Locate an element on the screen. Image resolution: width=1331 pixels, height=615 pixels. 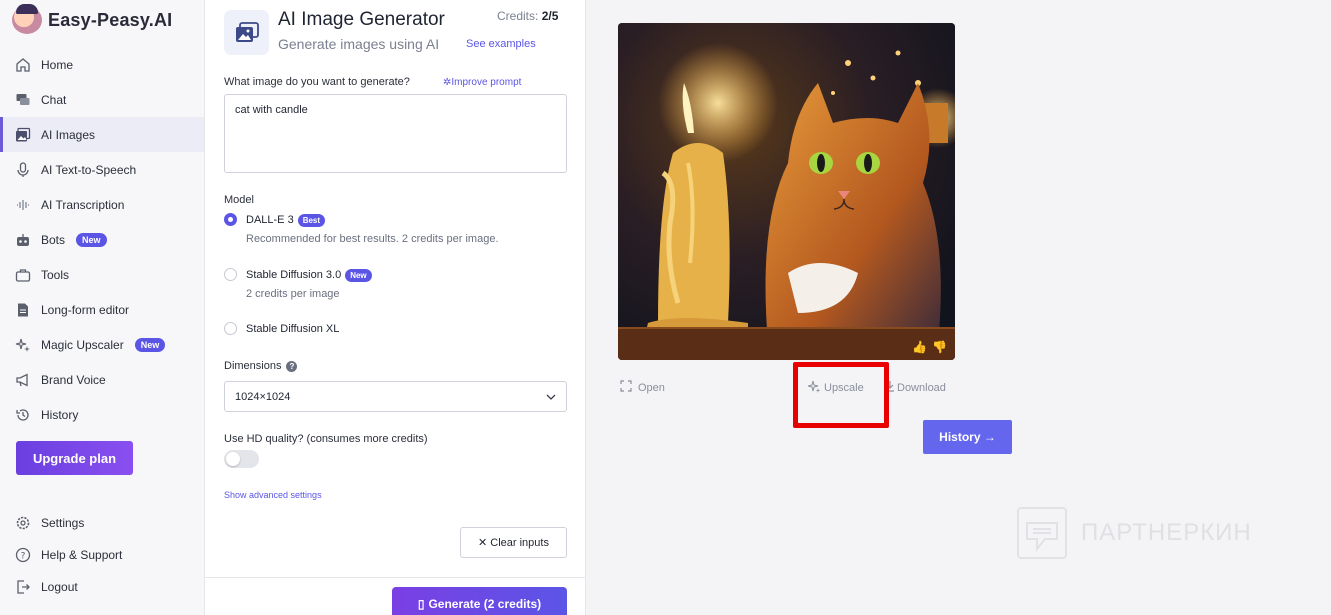
credits-label: Credits: is located at coordinates (518, 16).